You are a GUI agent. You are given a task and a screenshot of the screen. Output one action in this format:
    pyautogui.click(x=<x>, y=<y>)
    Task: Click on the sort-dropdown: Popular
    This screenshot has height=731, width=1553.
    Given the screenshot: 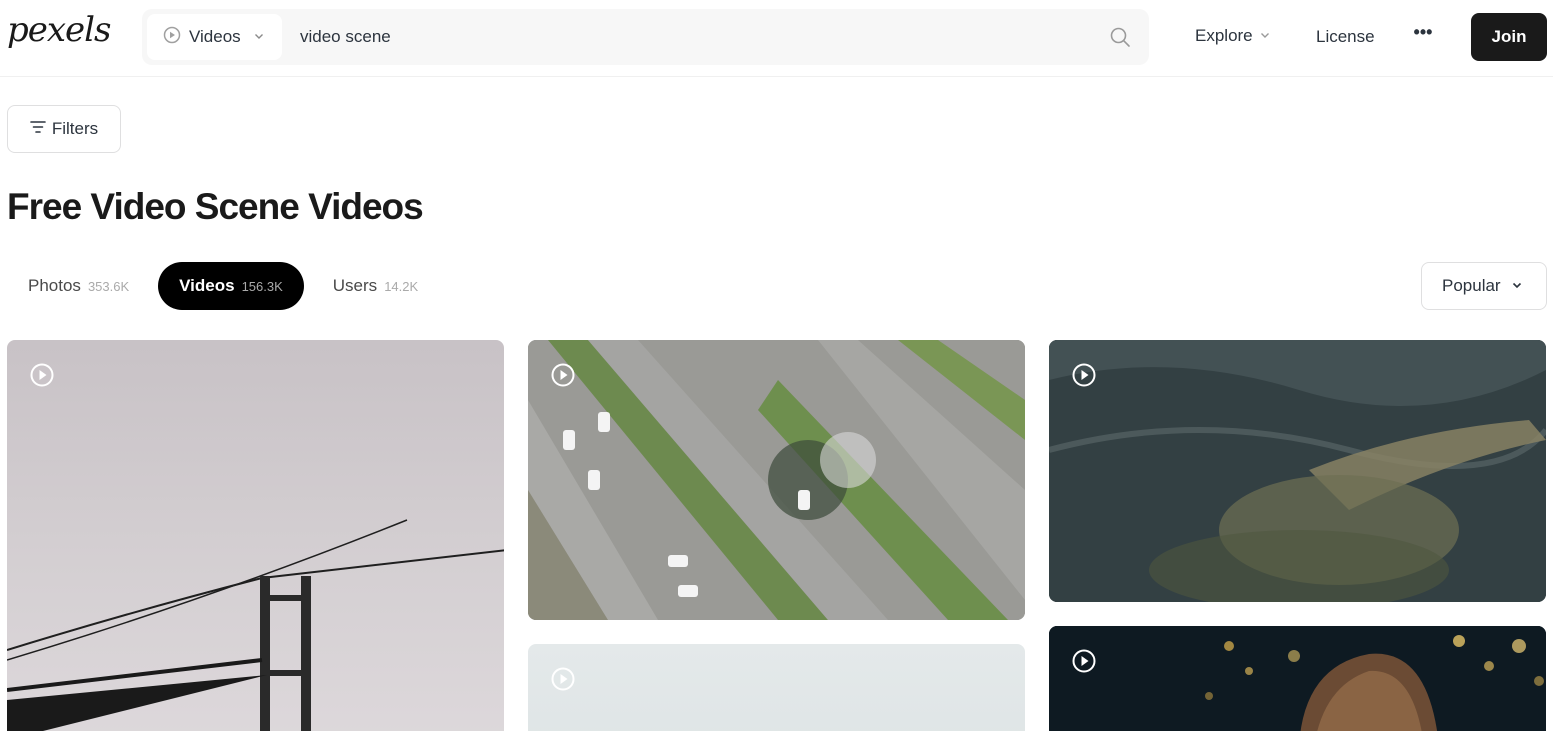 What is the action you would take?
    pyautogui.click(x=1484, y=286)
    